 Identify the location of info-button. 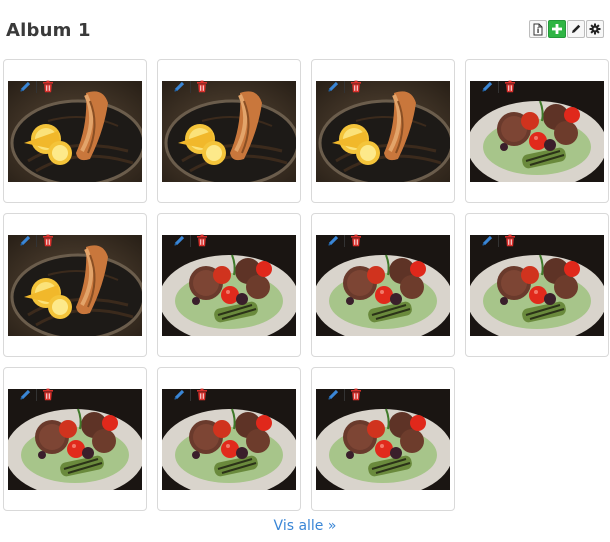
(538, 29).